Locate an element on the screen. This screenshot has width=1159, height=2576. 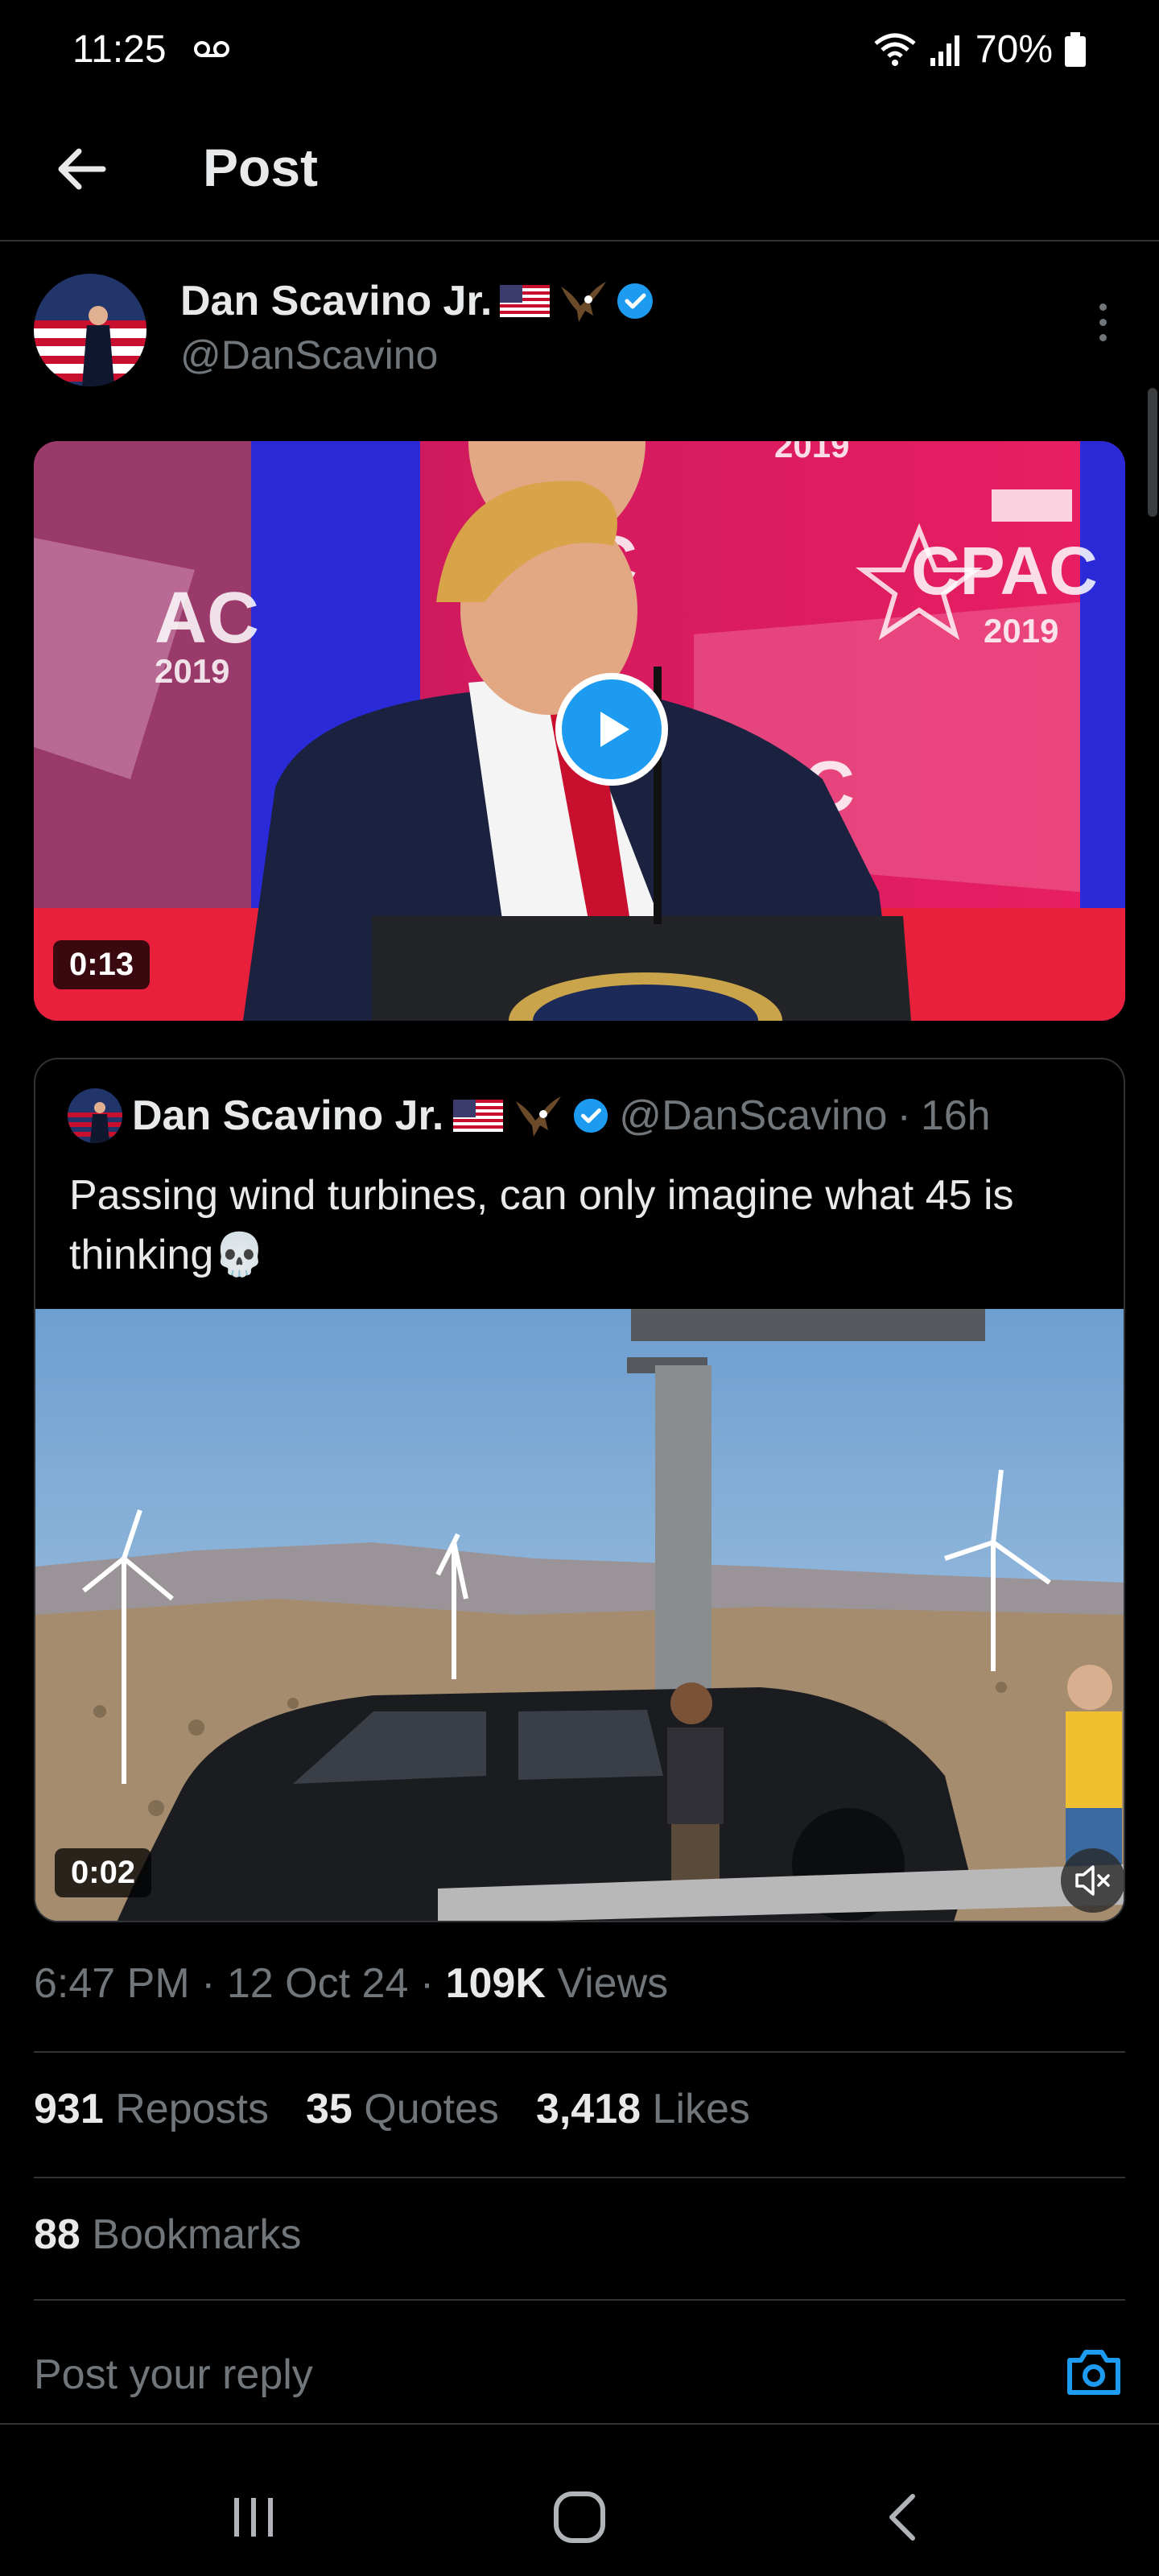
post-meta: 6:47 PM · 12 Oct 24 · 109K Views is located at coordinates (351, 1983).